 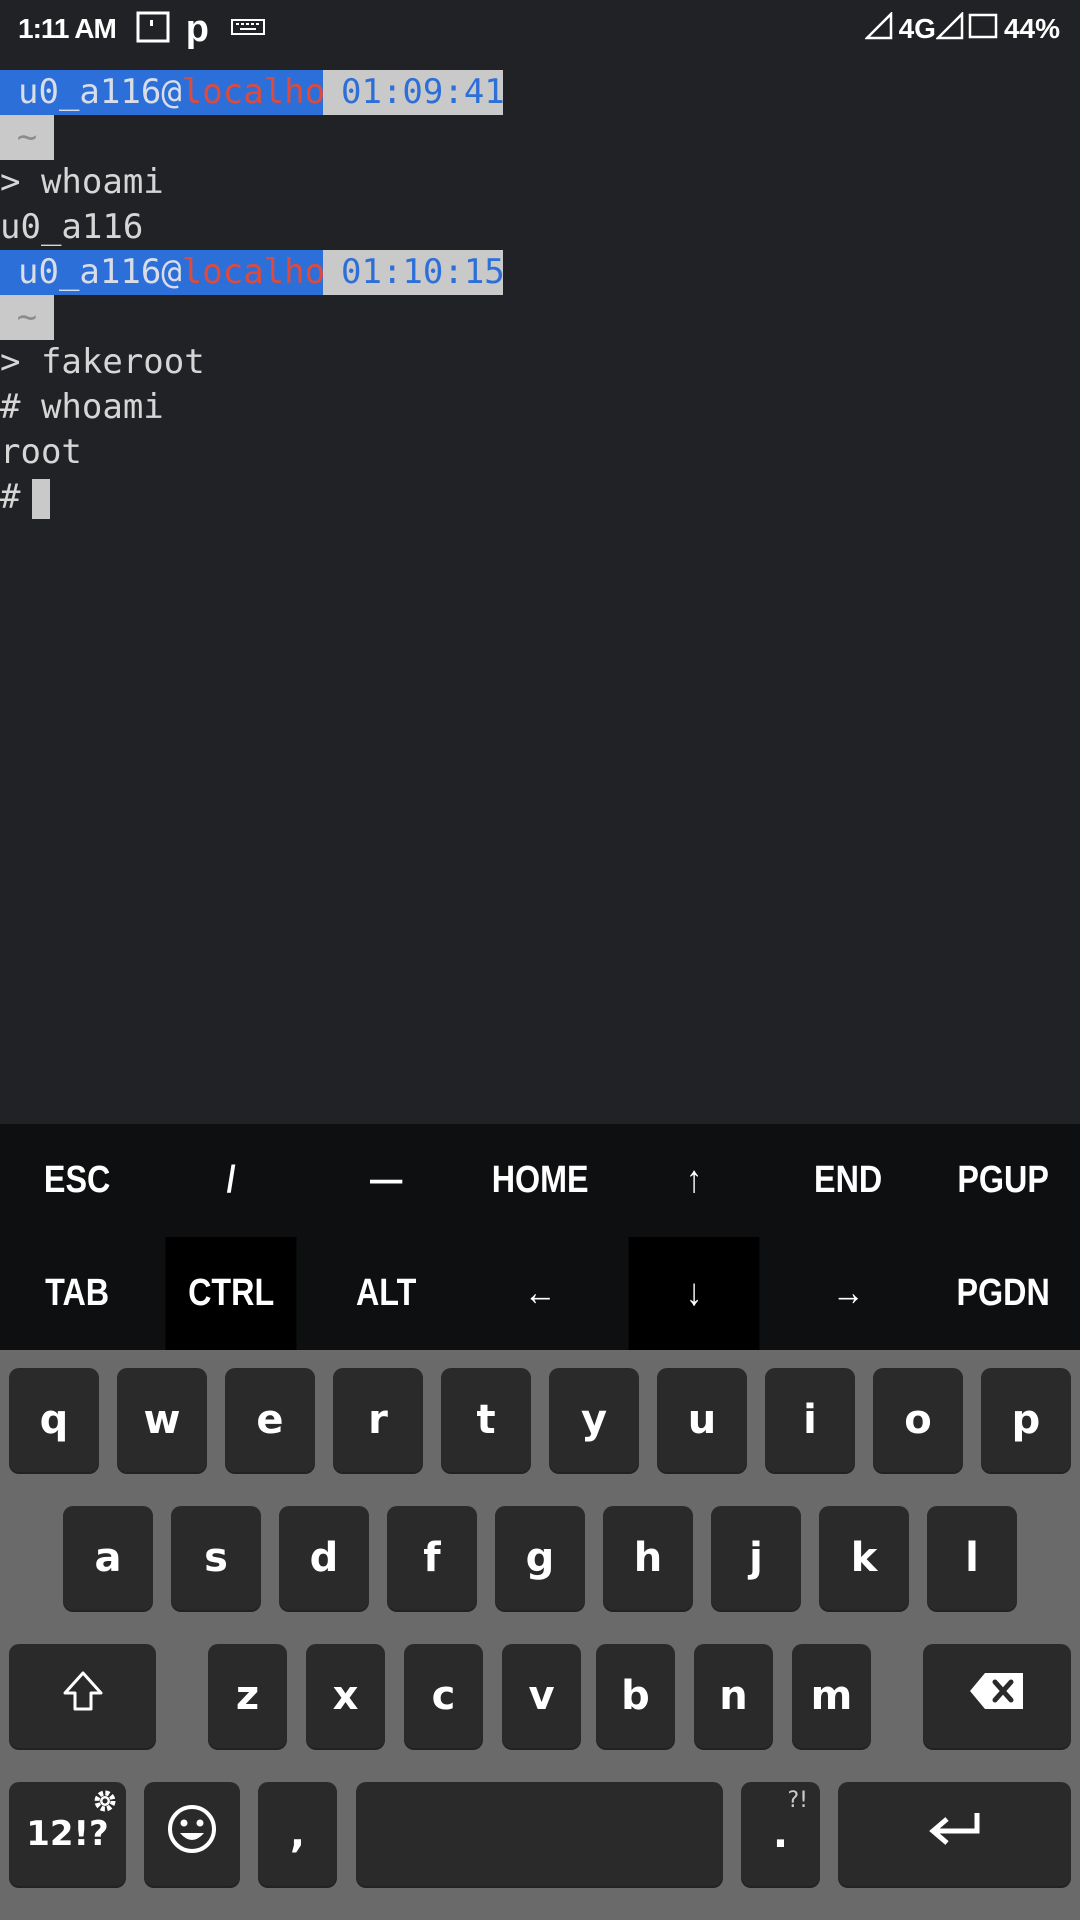 What do you see at coordinates (378, 1420) in the screenshot?
I see `key-r: r` at bounding box center [378, 1420].